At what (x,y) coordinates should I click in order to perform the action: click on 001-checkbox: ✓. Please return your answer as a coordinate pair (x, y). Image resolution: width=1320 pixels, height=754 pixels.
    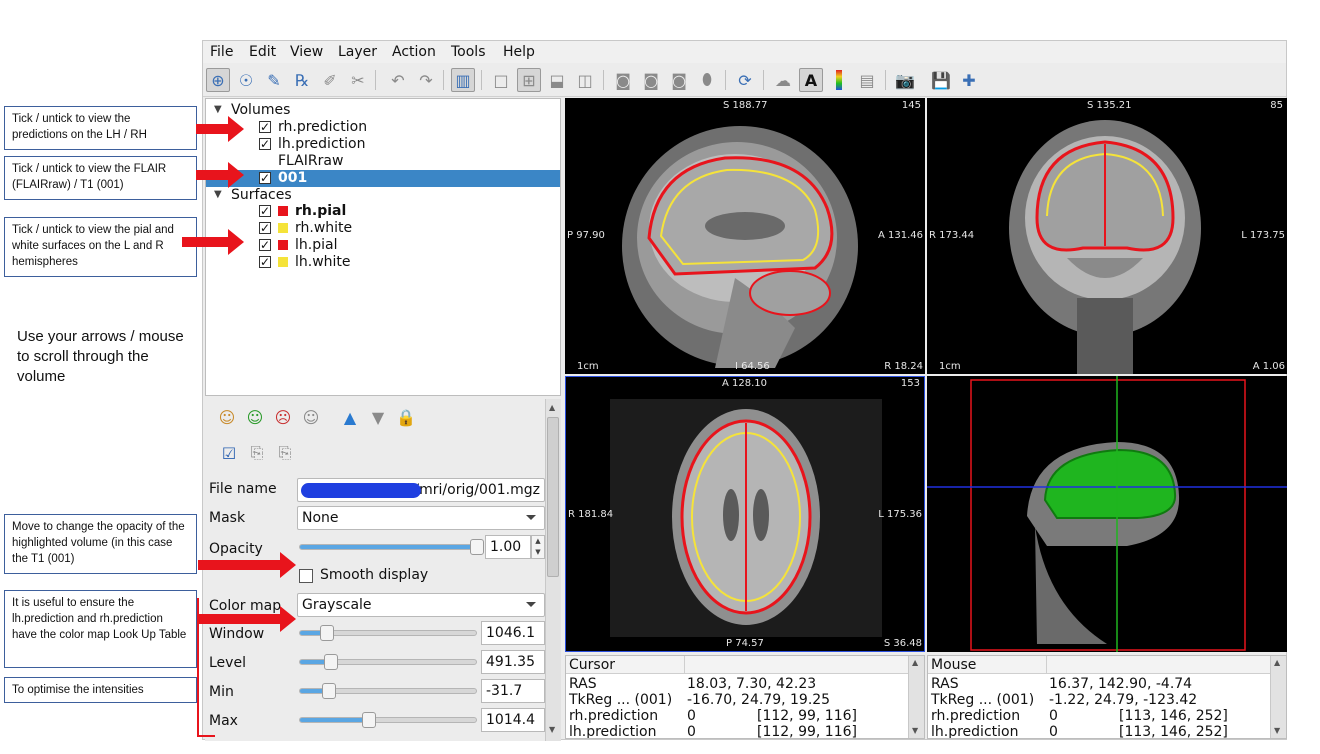
    Looking at the image, I should click on (265, 178).